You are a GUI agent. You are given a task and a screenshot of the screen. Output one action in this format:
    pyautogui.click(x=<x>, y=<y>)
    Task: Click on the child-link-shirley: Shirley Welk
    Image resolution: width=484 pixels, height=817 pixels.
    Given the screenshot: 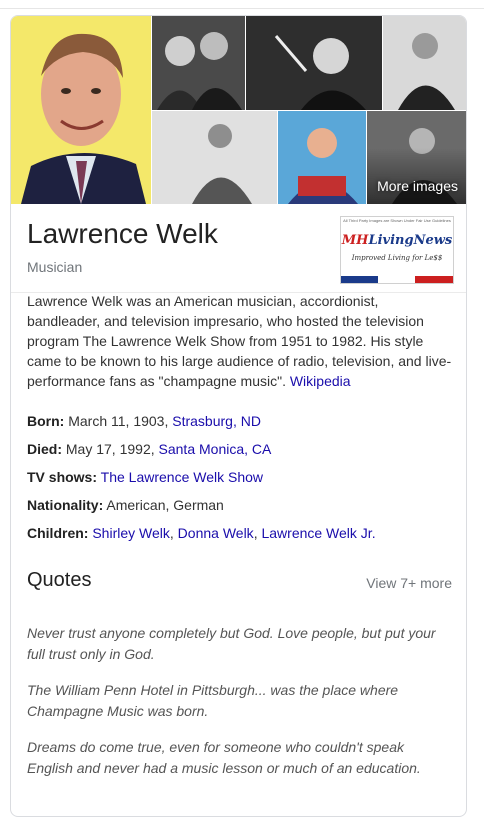 What is the action you would take?
    pyautogui.click(x=131, y=533)
    